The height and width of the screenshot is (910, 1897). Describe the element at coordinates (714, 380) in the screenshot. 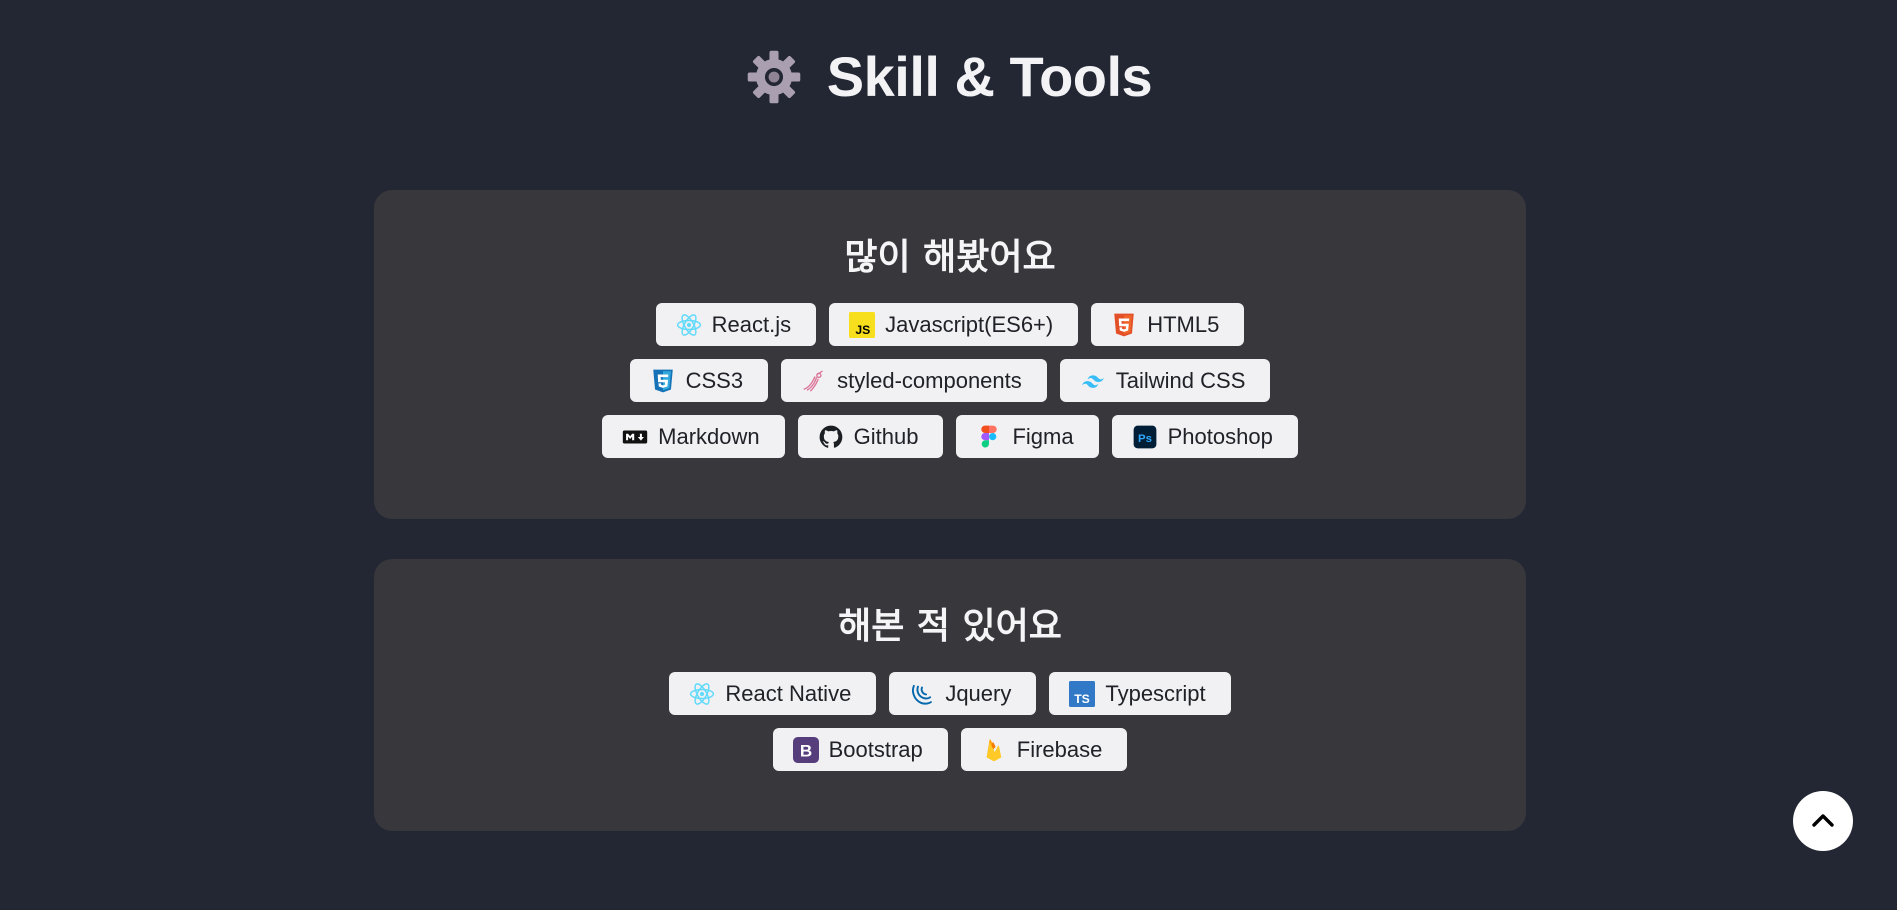

I see `skill-label: CSS3` at that location.